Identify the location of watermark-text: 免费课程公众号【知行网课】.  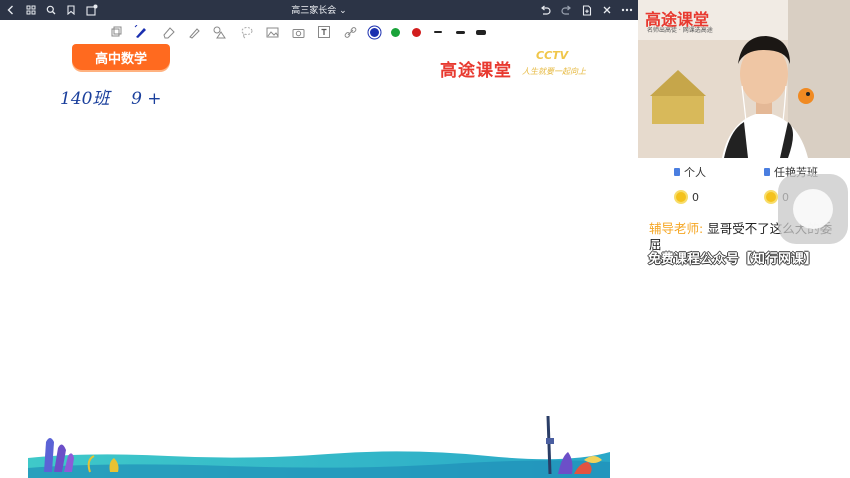
(733, 259).